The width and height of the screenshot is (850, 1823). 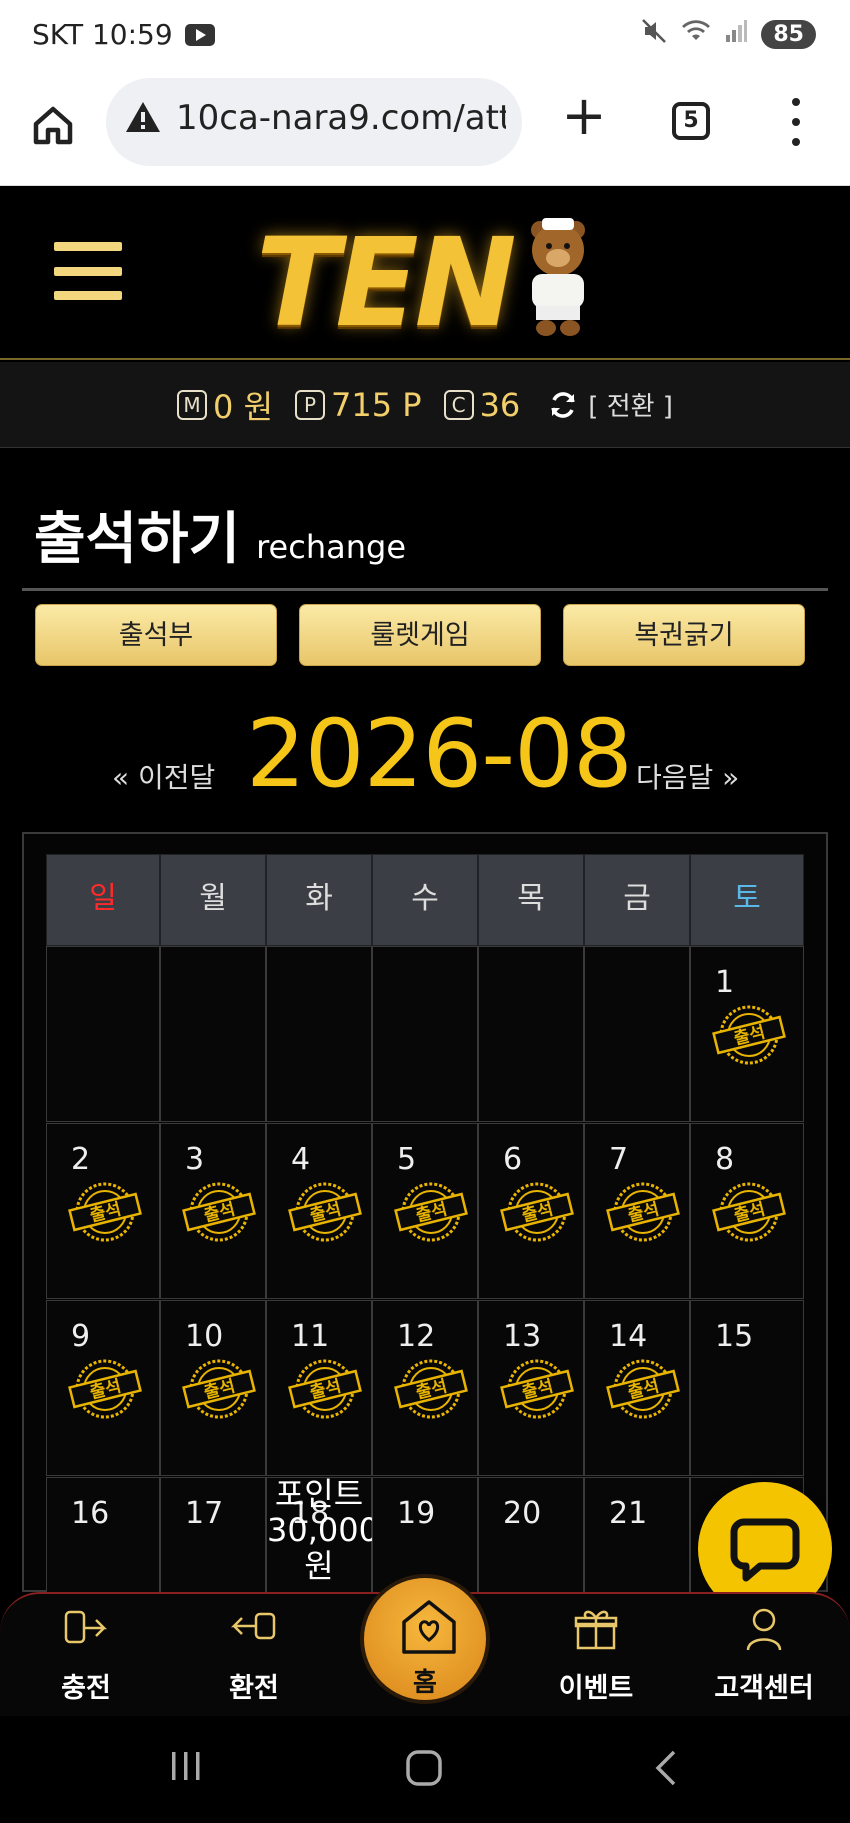 What do you see at coordinates (500, 404) in the screenshot?
I see `coin-value: 36` at bounding box center [500, 404].